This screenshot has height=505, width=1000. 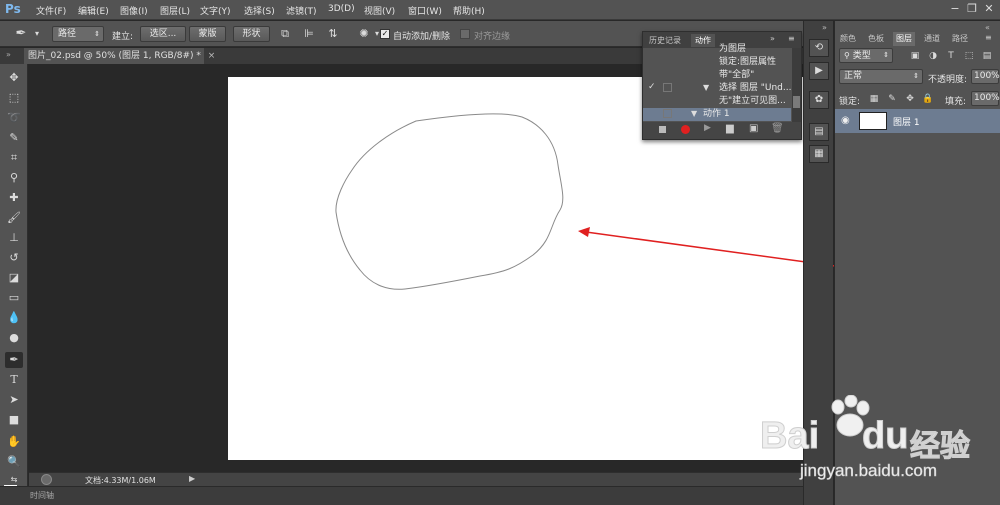 I want to click on new-action-icon: ▣, so click(x=753, y=128).